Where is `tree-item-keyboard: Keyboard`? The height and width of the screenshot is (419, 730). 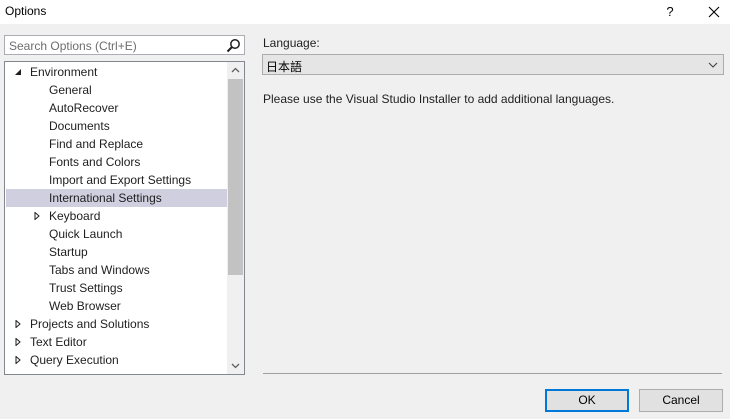 tree-item-keyboard: Keyboard is located at coordinates (116, 216).